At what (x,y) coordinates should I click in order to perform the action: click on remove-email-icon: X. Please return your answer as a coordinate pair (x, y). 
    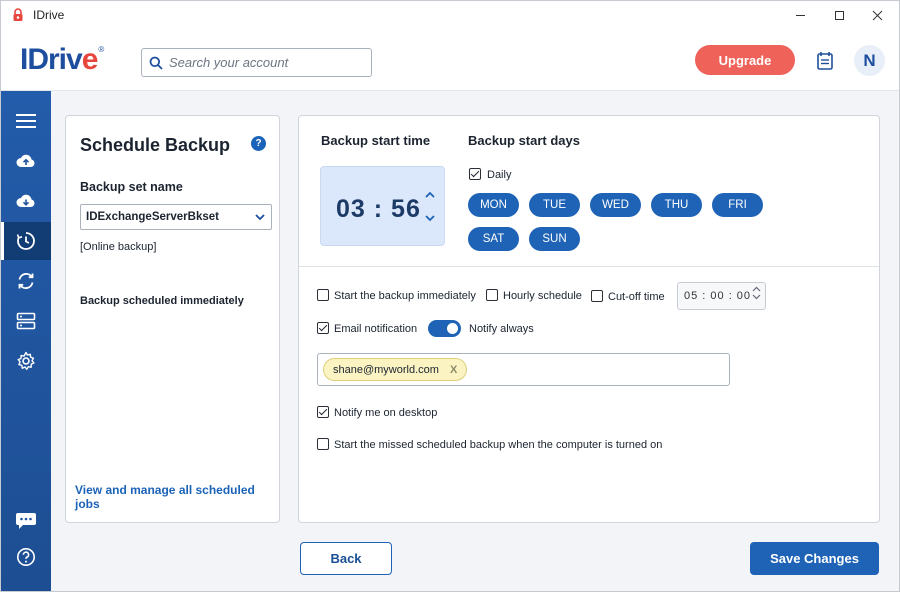
    Looking at the image, I should click on (453, 370).